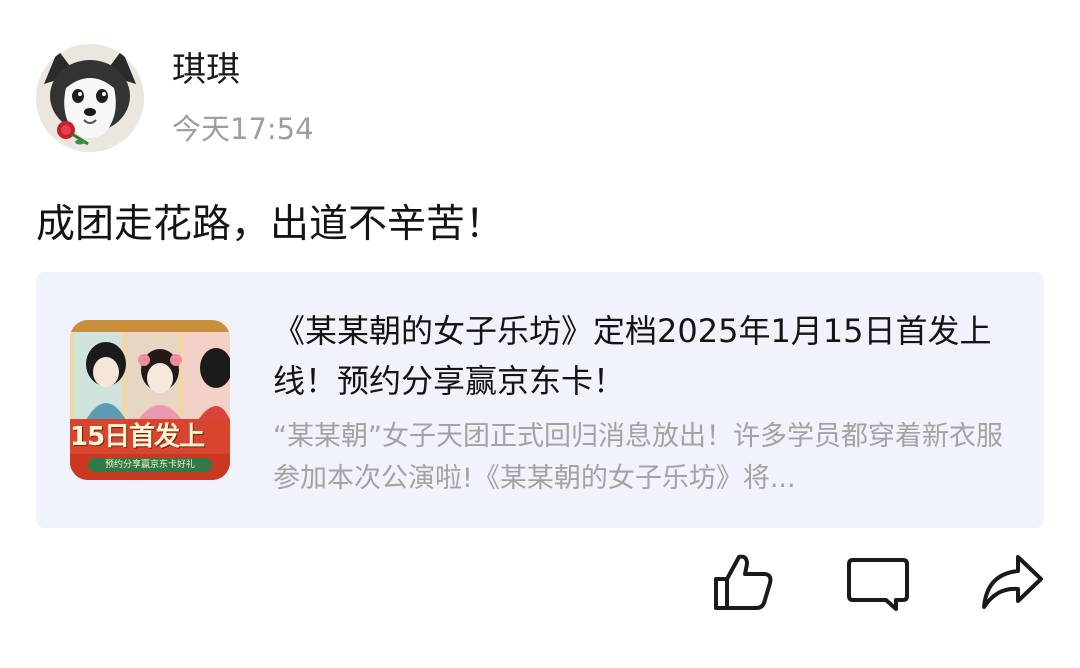  Describe the element at coordinates (270, 224) in the screenshot. I see `post-text: 成团走花路，出道不辛苦！` at that location.